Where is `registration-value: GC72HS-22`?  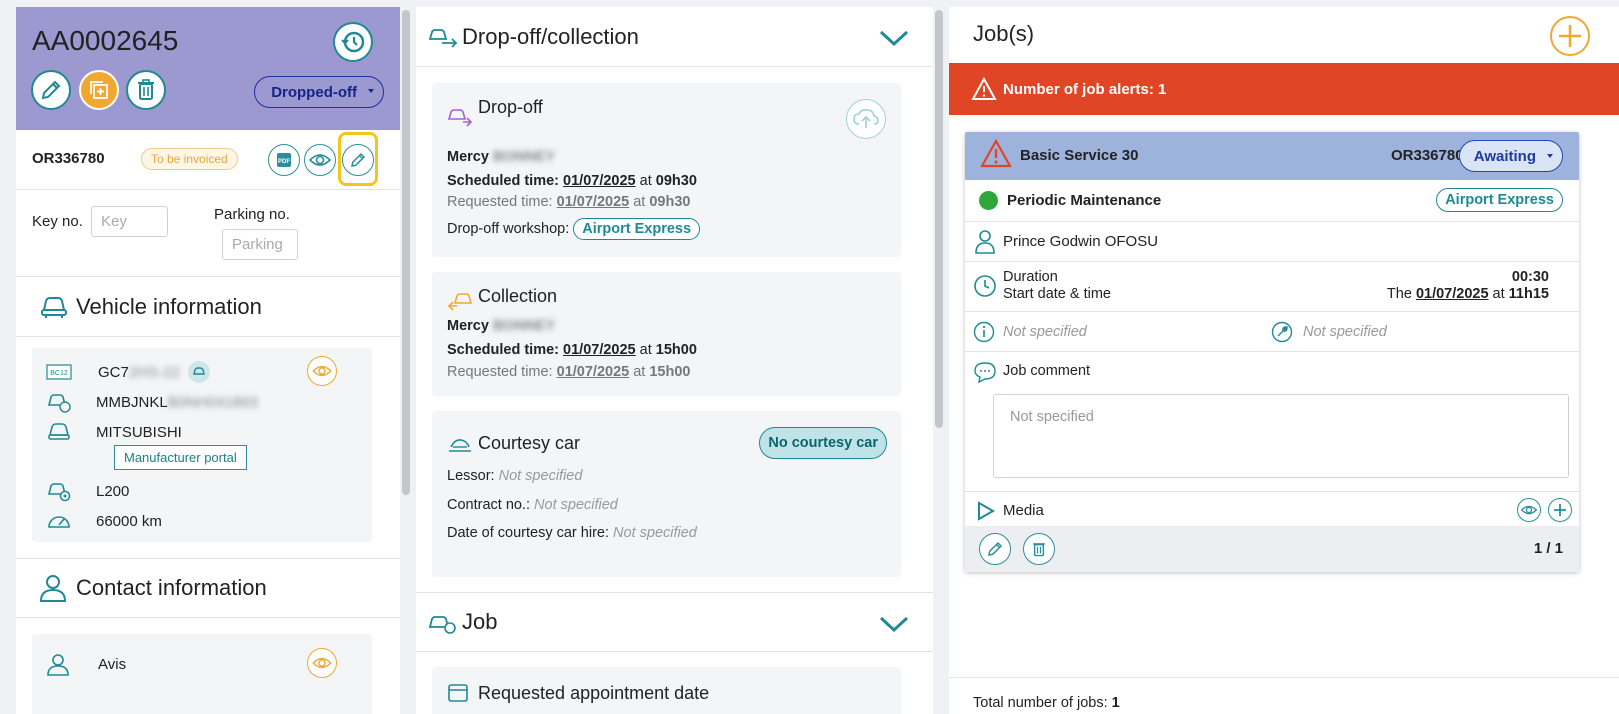
registration-value: GC72HS-22 is located at coordinates (139, 372).